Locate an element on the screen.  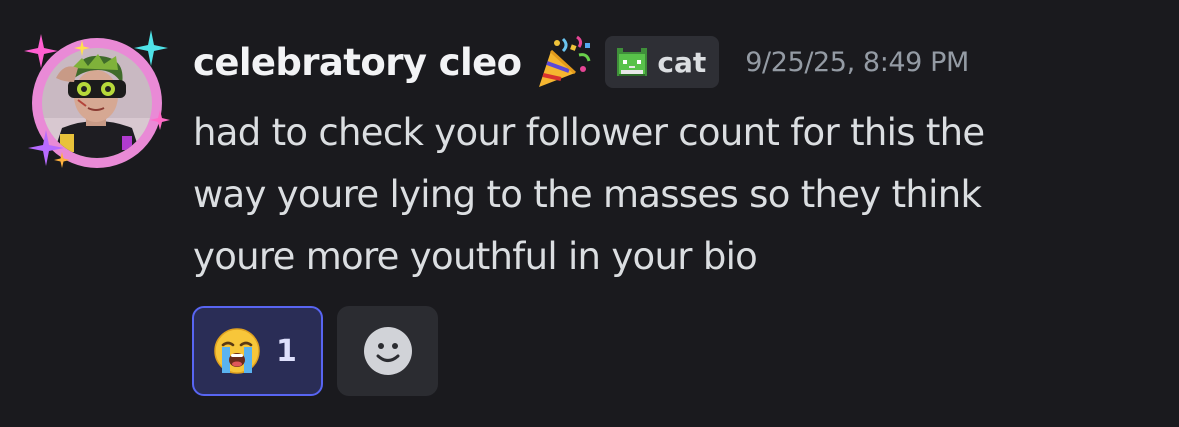
message-header: celebratory cleo cat 9/25/25, 8:49 PM is located at coordinates (581, 62).